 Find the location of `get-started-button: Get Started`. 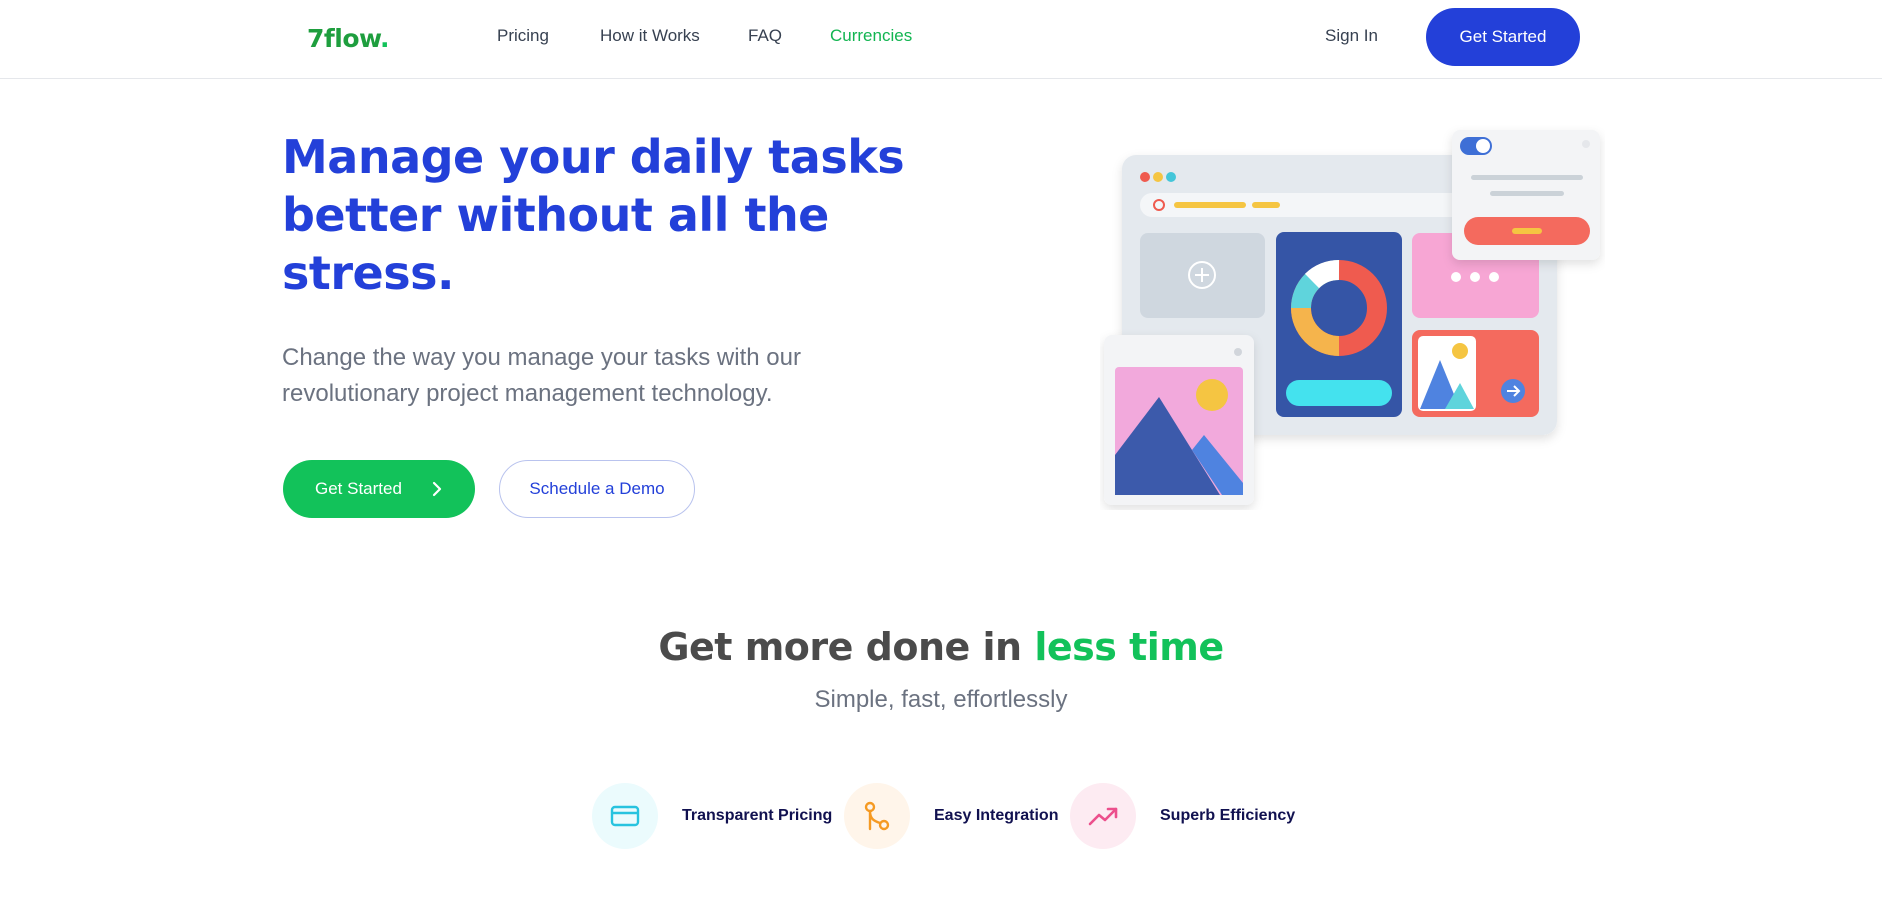

get-started-button: Get Started is located at coordinates (379, 489).